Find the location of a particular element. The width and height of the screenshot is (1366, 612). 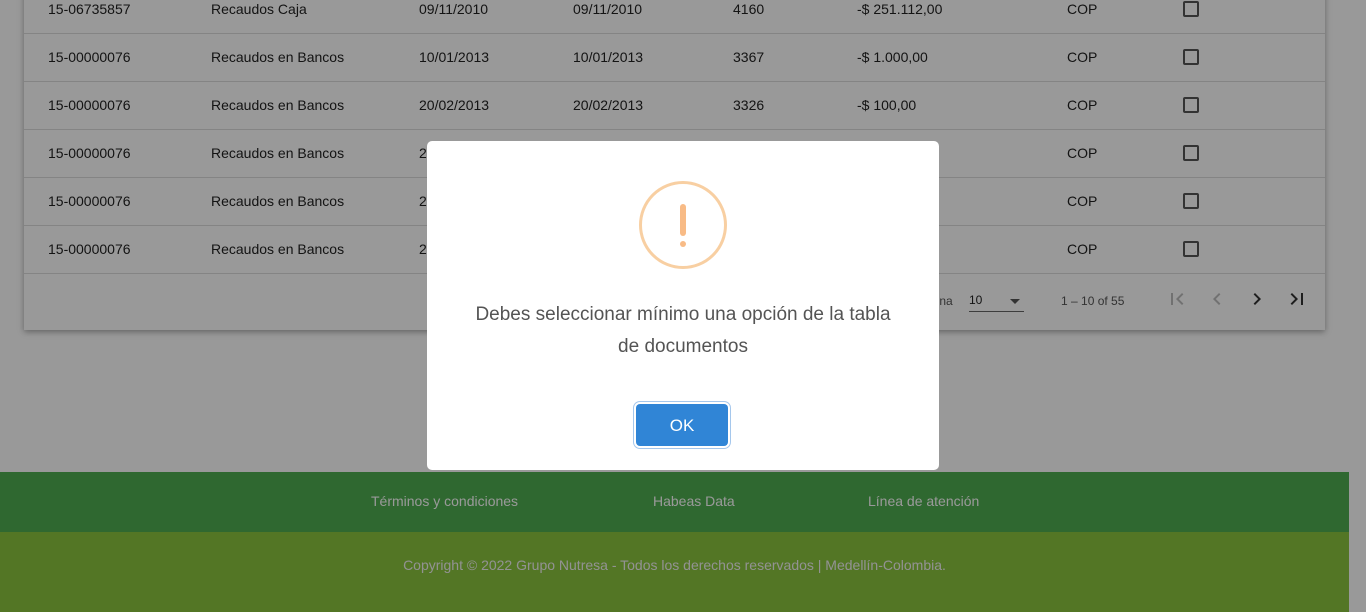

exclamation-circle-icon is located at coordinates (683, 225).